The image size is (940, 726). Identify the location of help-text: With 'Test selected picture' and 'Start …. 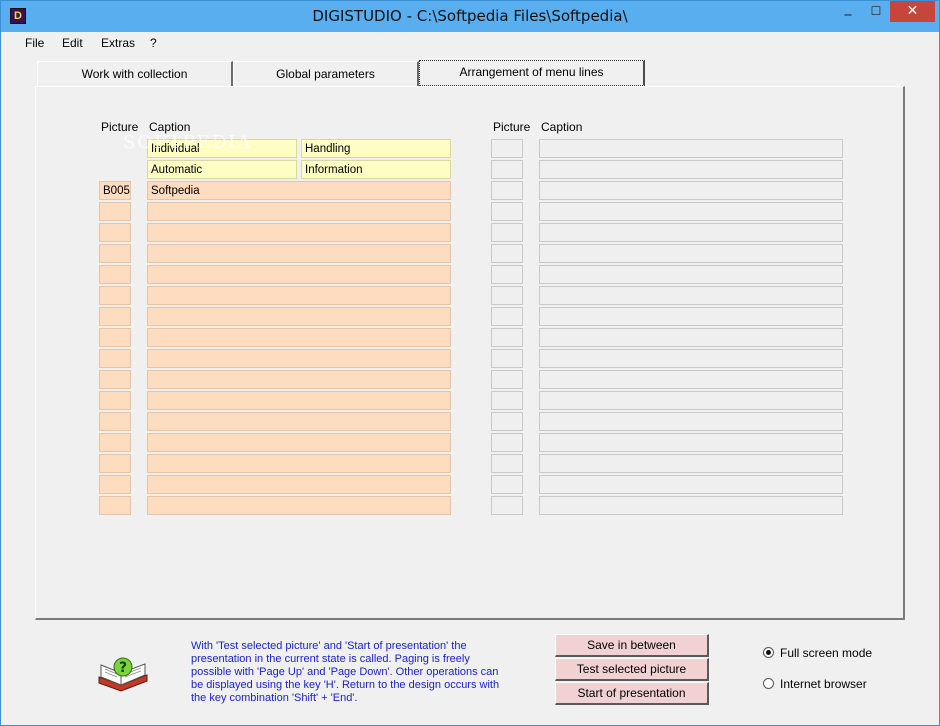
(345, 672).